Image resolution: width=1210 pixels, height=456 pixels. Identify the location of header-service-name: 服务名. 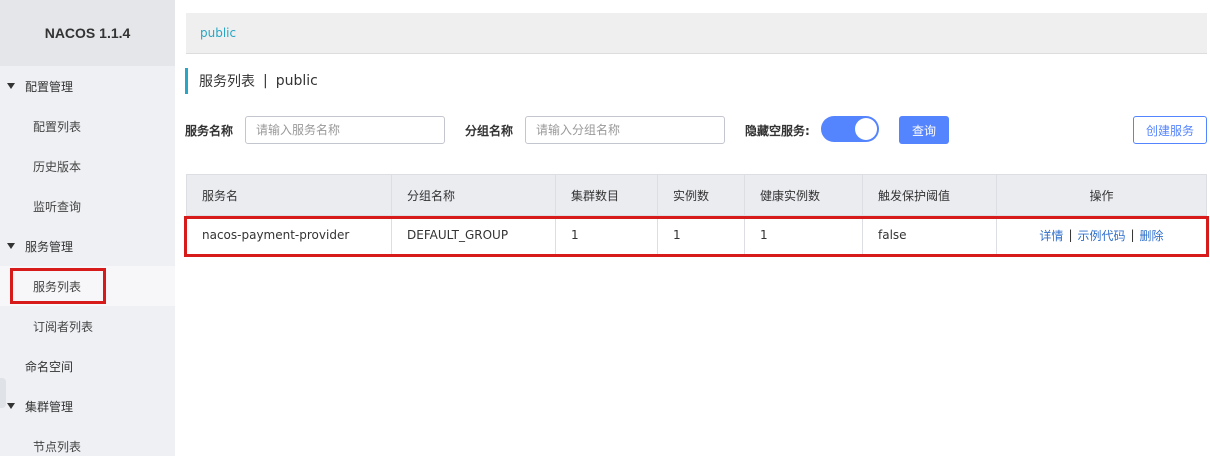
(289, 195).